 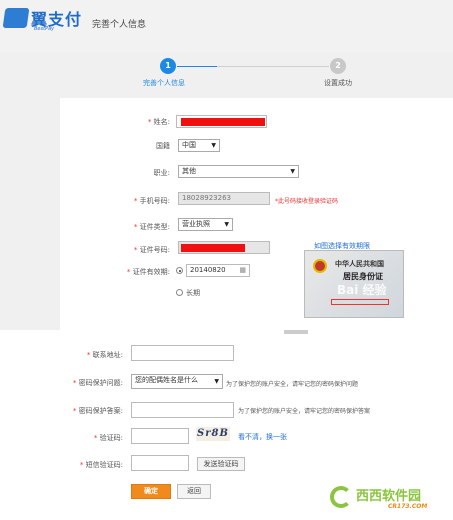 I want to click on site-logo-text: 西西软件园, so click(x=389, y=496).